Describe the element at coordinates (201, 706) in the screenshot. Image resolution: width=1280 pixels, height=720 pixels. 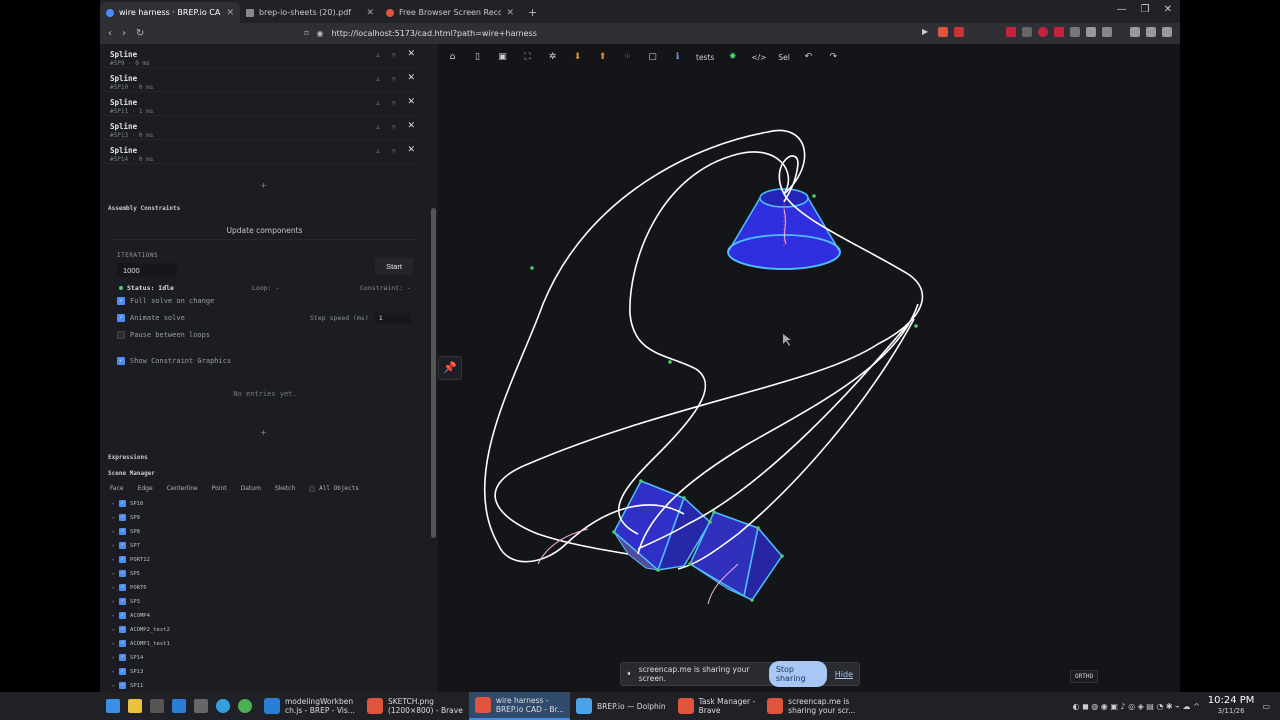
I see `calc-icon` at that location.